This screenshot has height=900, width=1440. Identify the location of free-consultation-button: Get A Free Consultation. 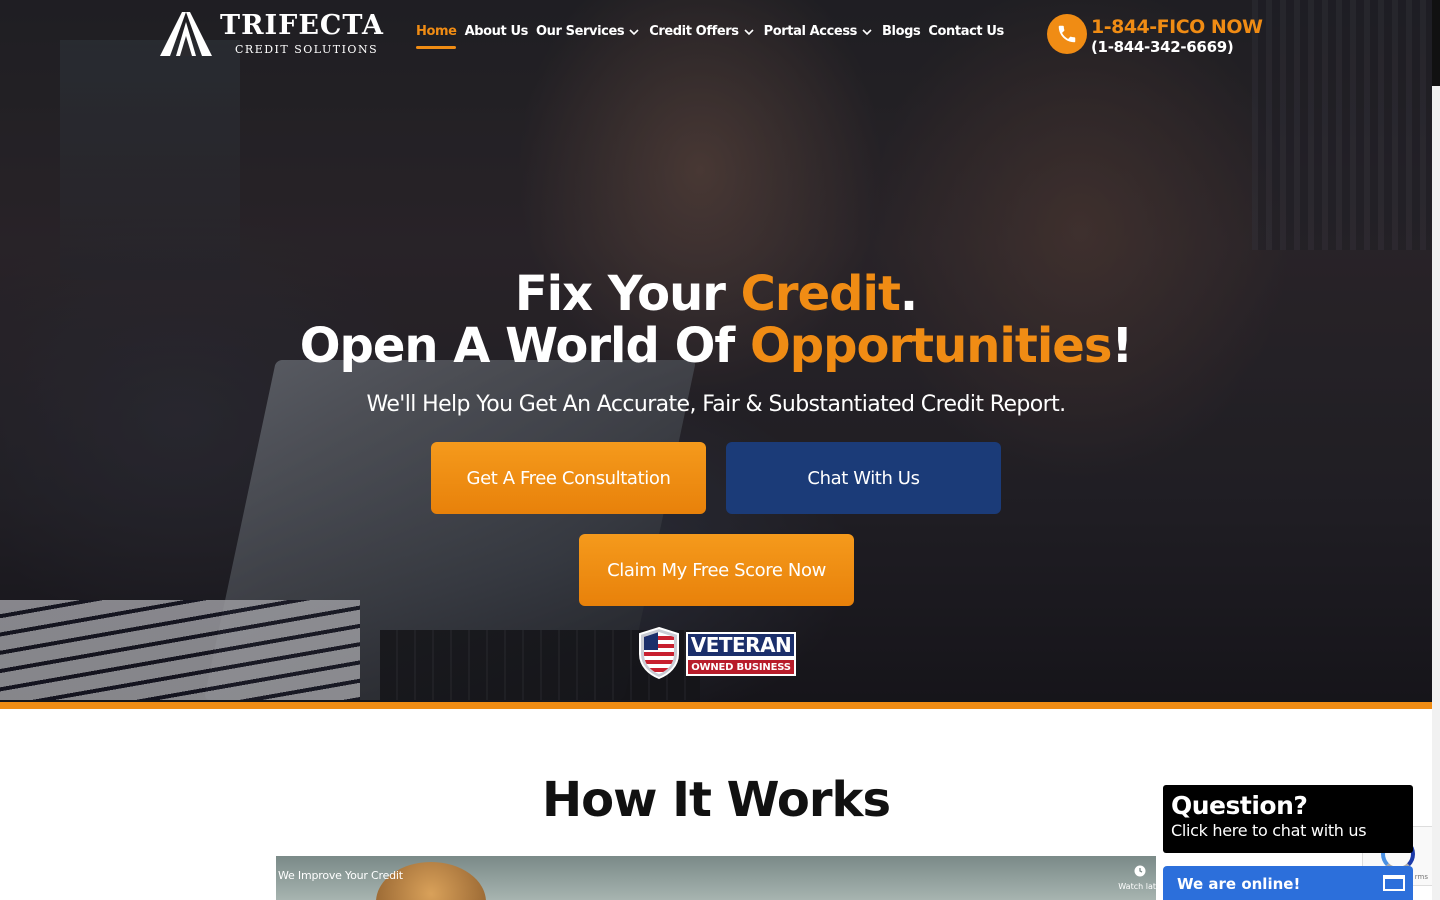
(568, 478).